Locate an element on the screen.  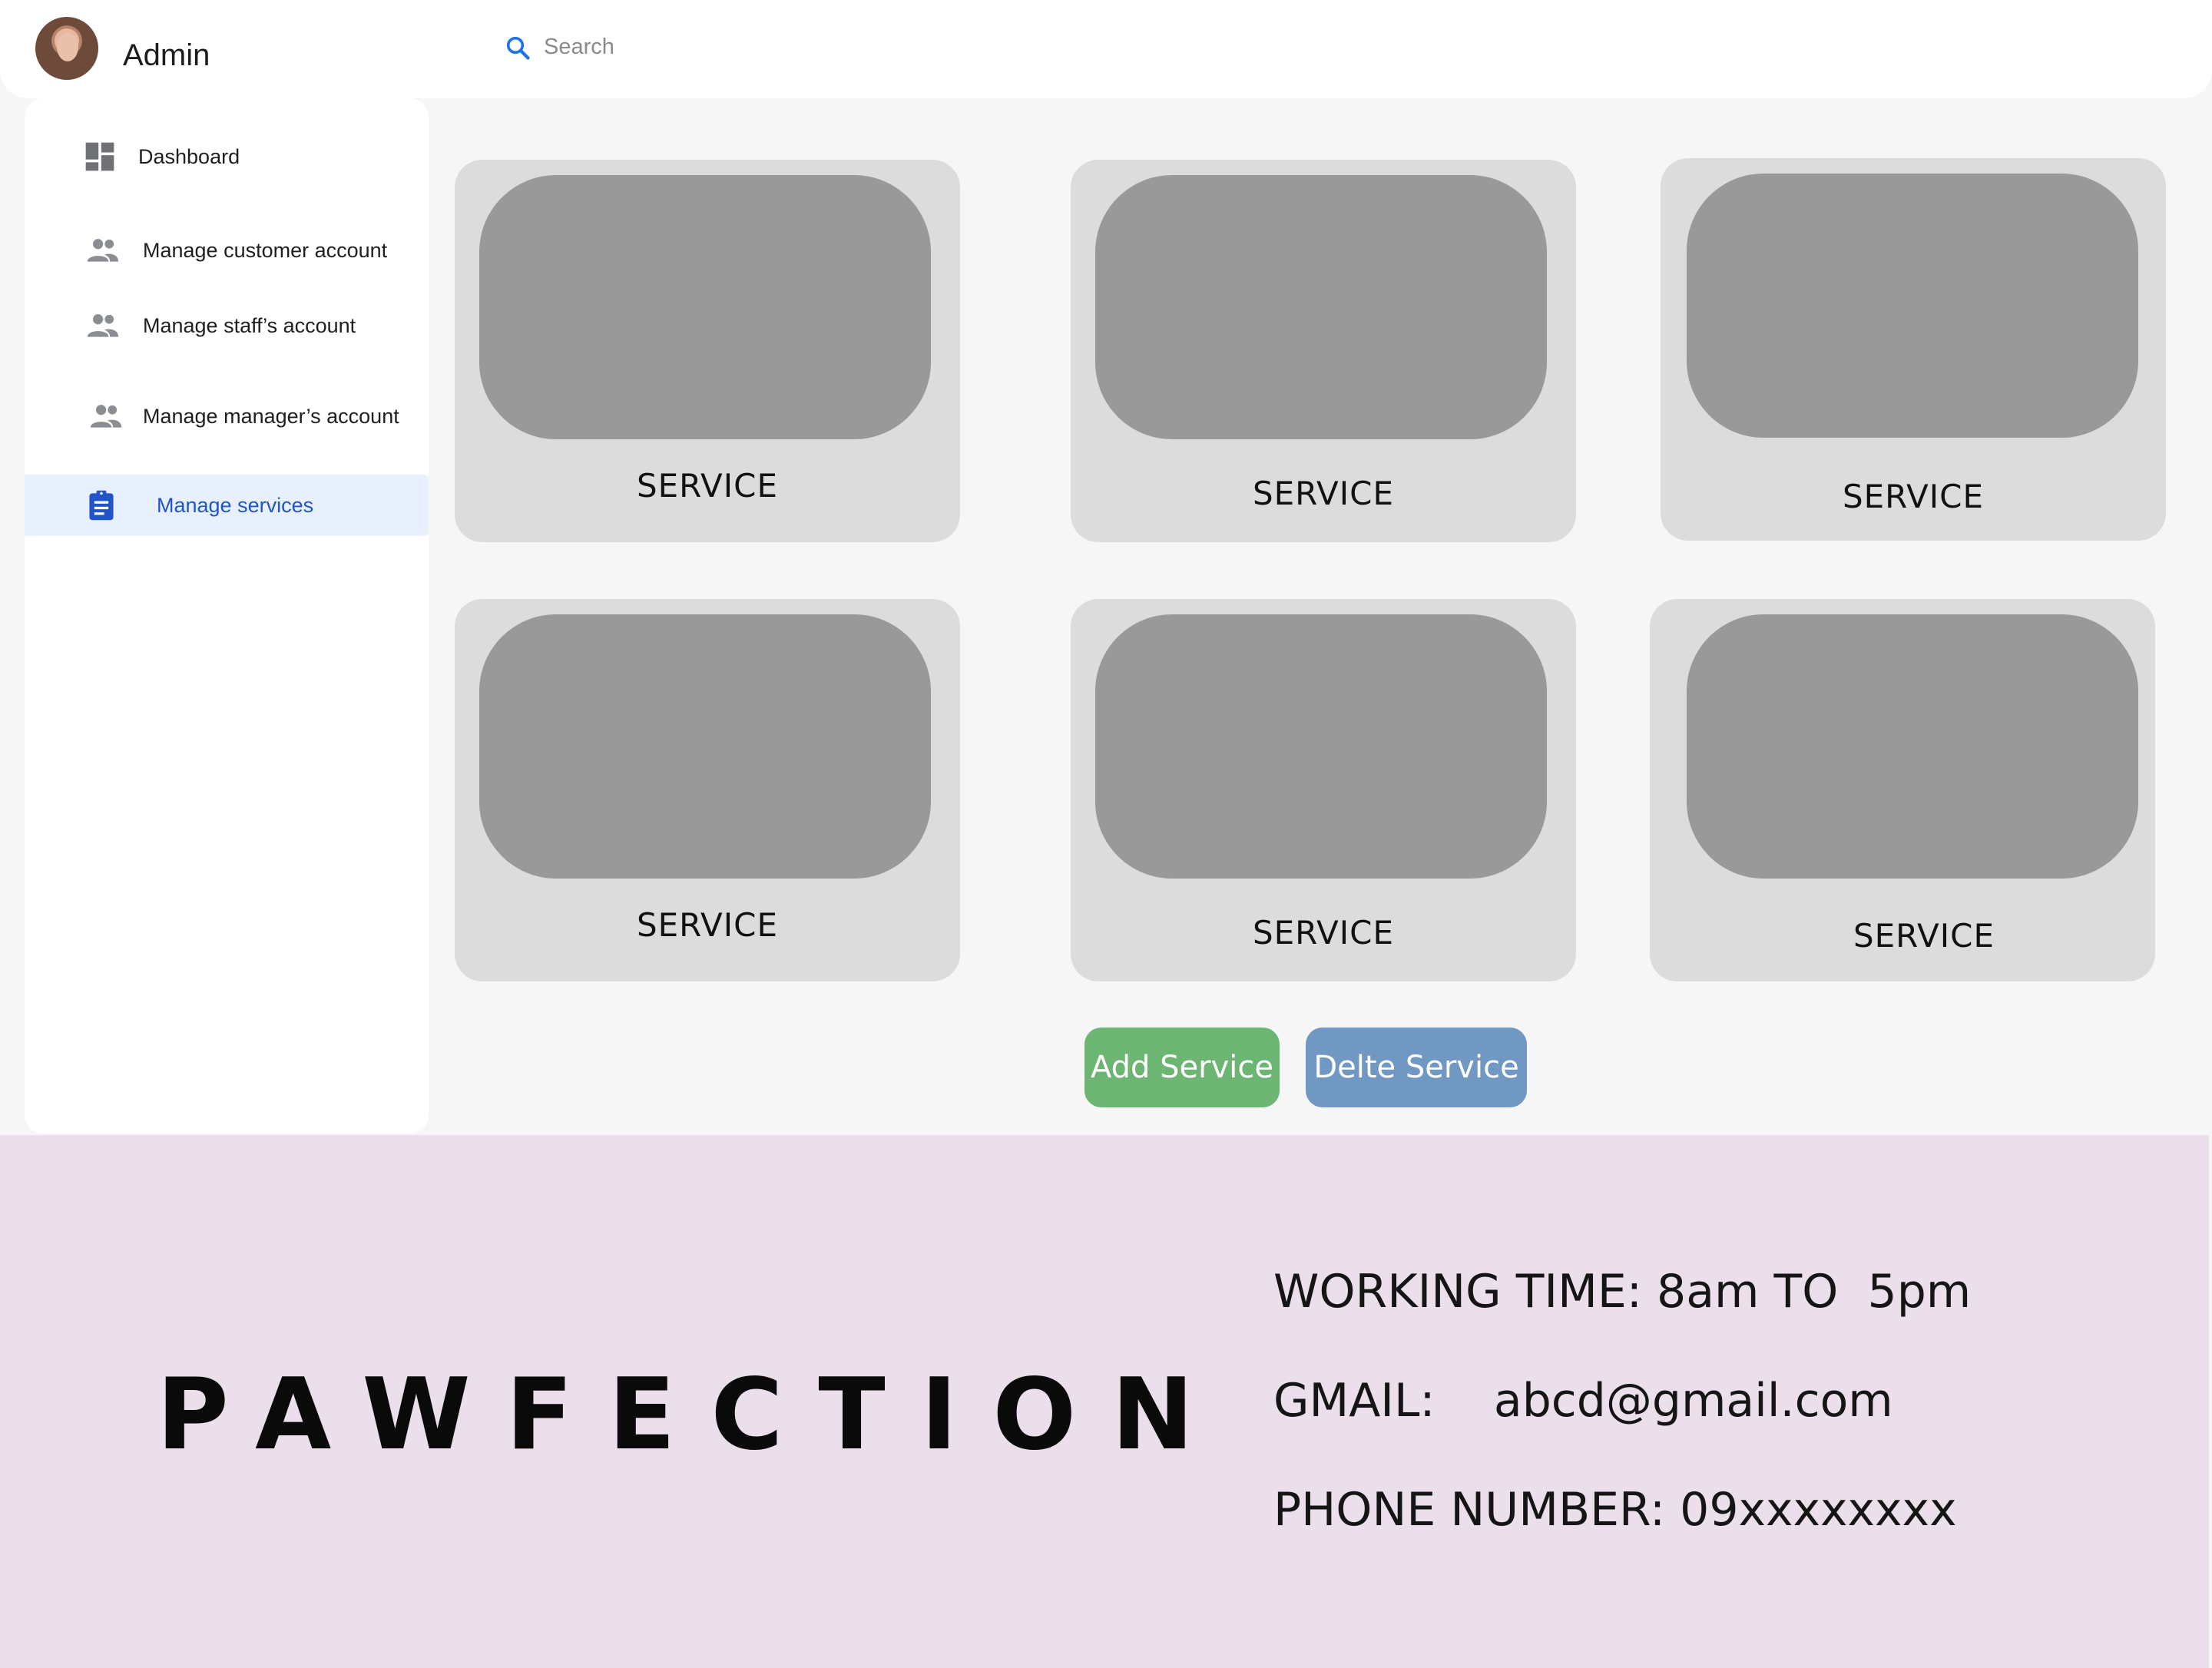
sidebar-item-manager-accounts: Manage manager’s account is located at coordinates (227, 416).